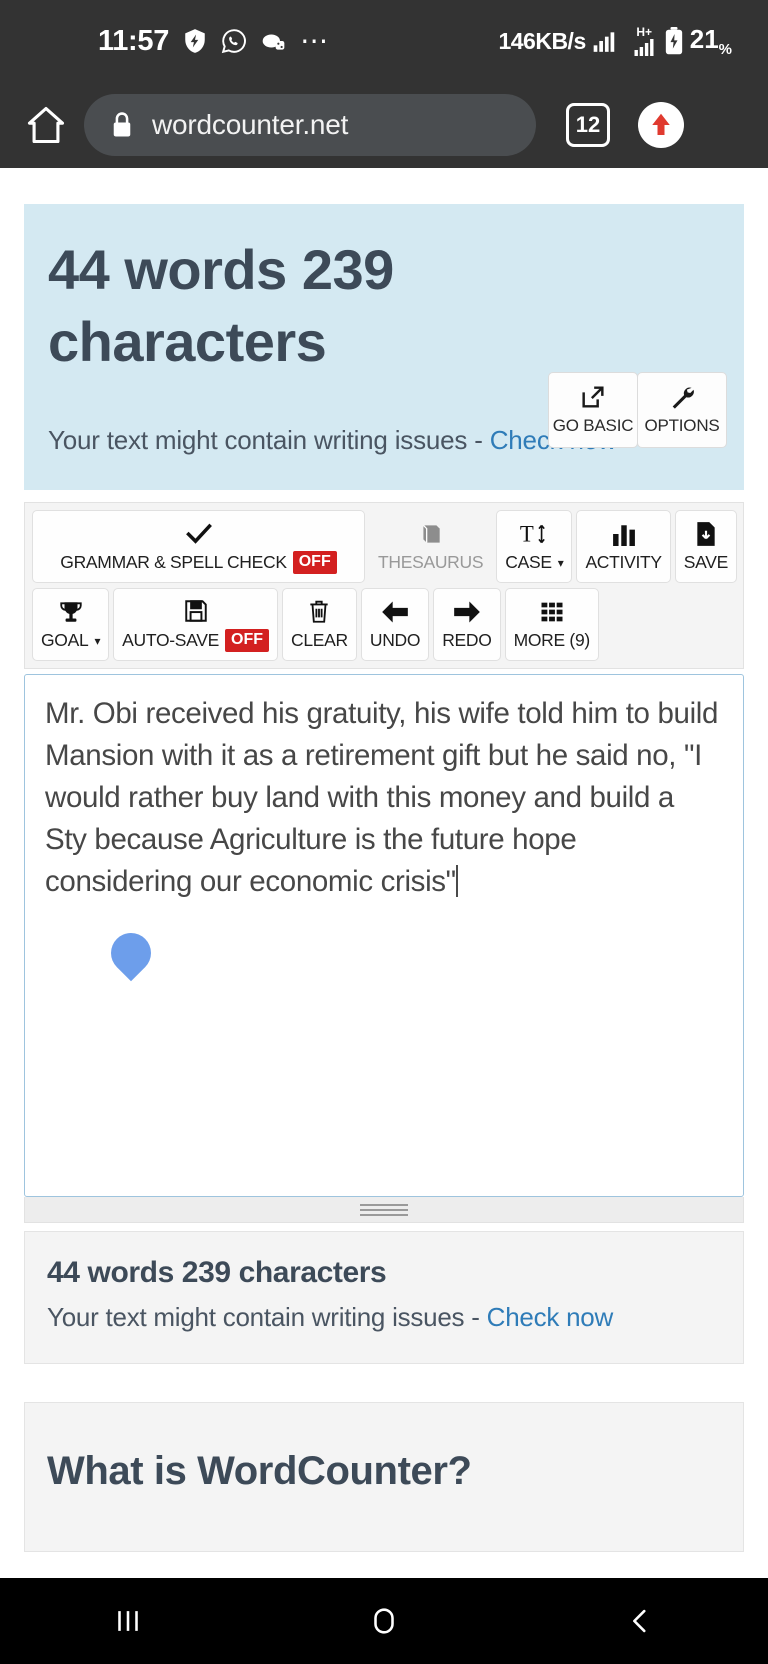 The image size is (768, 1664). Describe the element at coordinates (604, 41) in the screenshot. I see `signal-bars-icon` at that location.